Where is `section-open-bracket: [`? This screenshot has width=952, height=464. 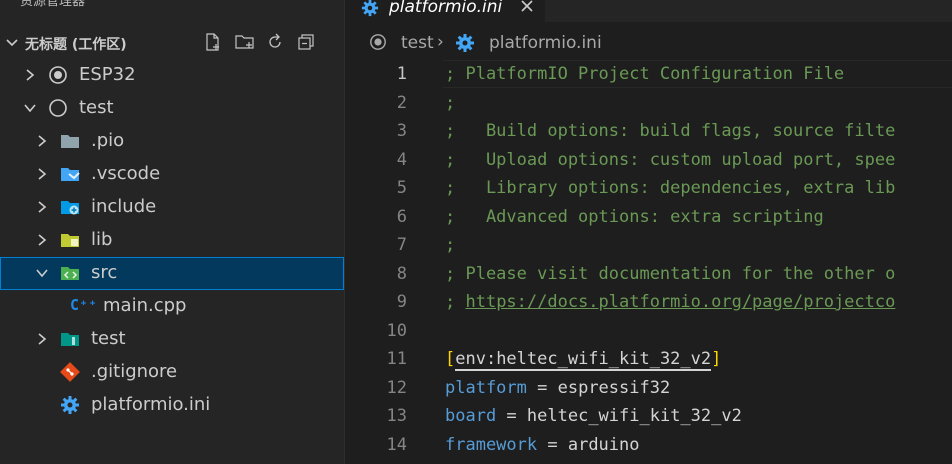
section-open-bracket: [ is located at coordinates (450, 359).